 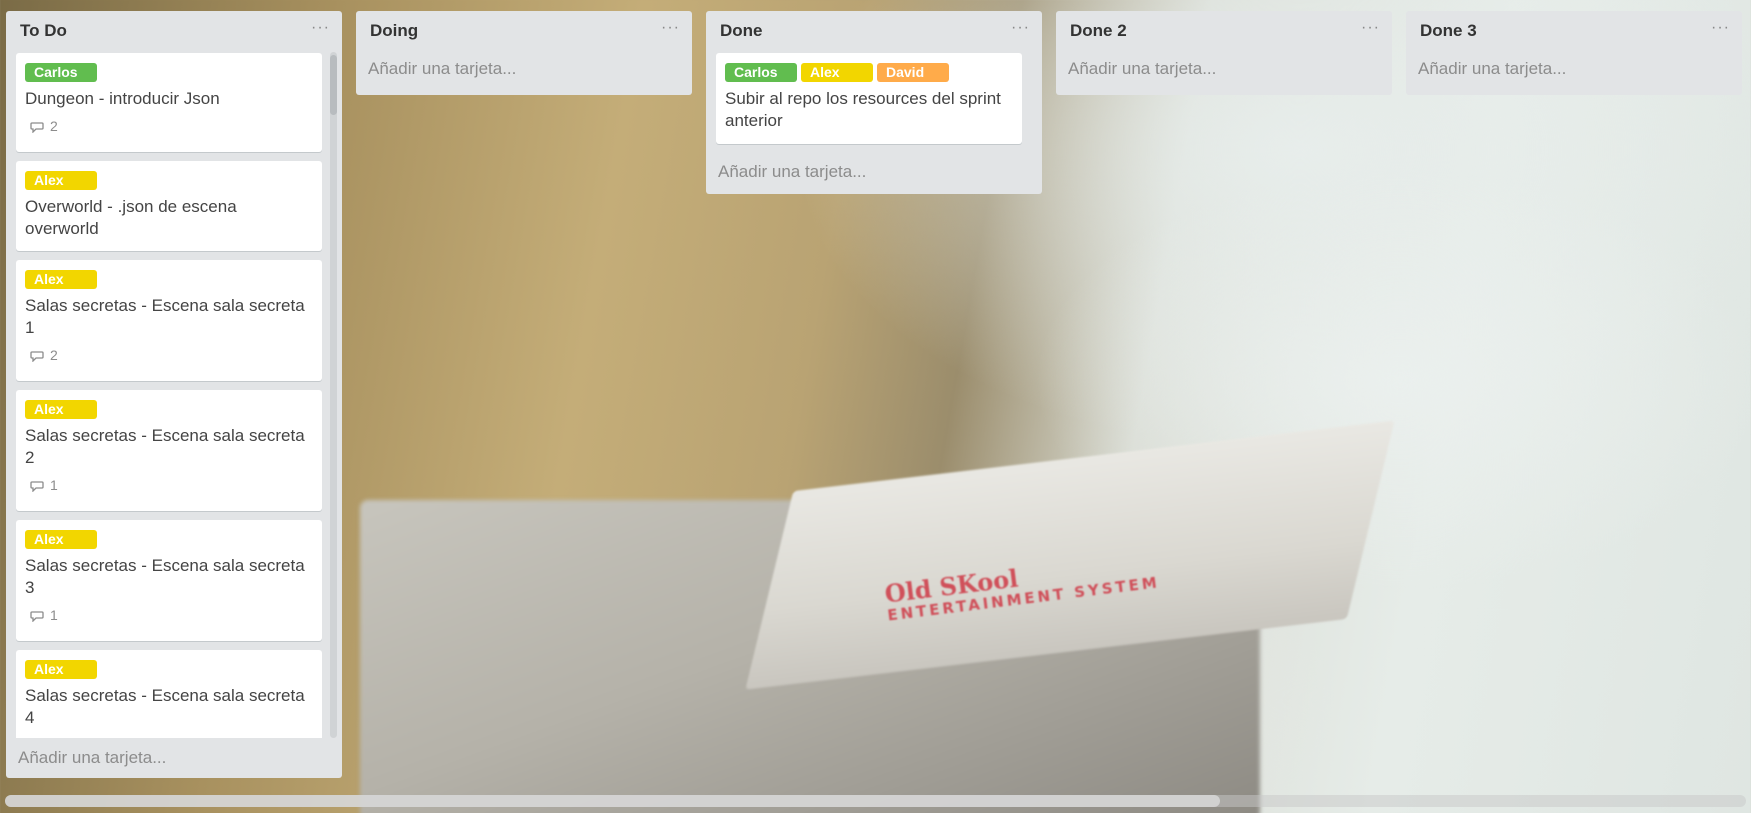 What do you see at coordinates (165, 576) in the screenshot?
I see `card-title: Salas secretas - Escena sala secreta 3` at bounding box center [165, 576].